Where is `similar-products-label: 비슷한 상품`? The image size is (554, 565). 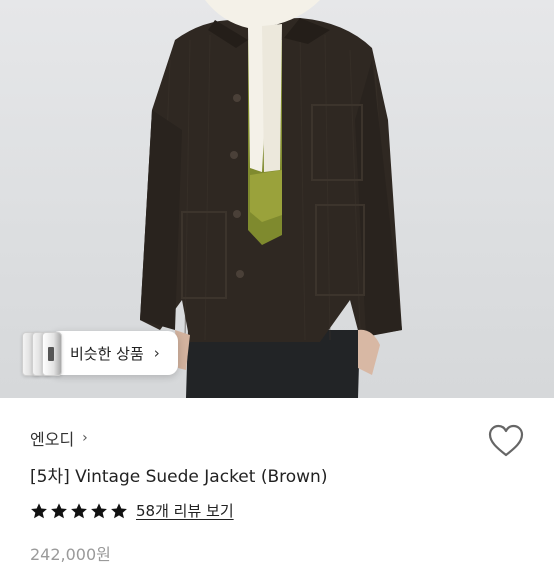 similar-products-label: 비슷한 상품 is located at coordinates (107, 353).